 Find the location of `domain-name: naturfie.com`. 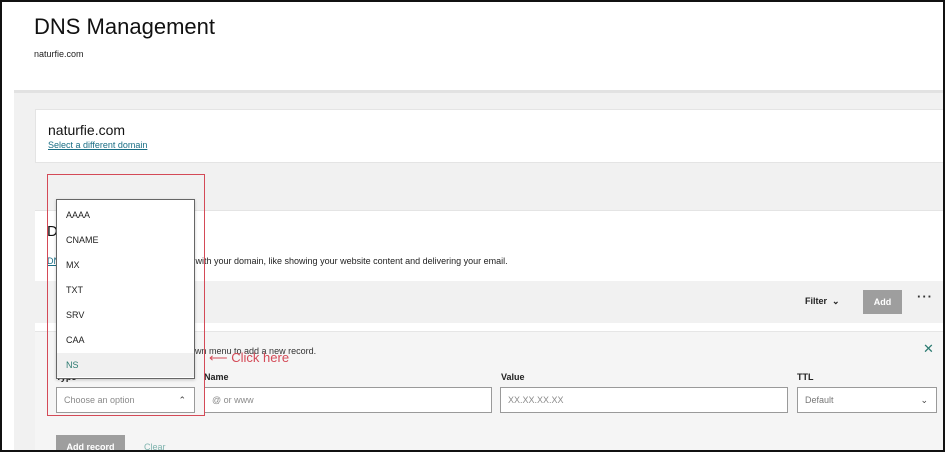

domain-name: naturfie.com is located at coordinates (87, 130).